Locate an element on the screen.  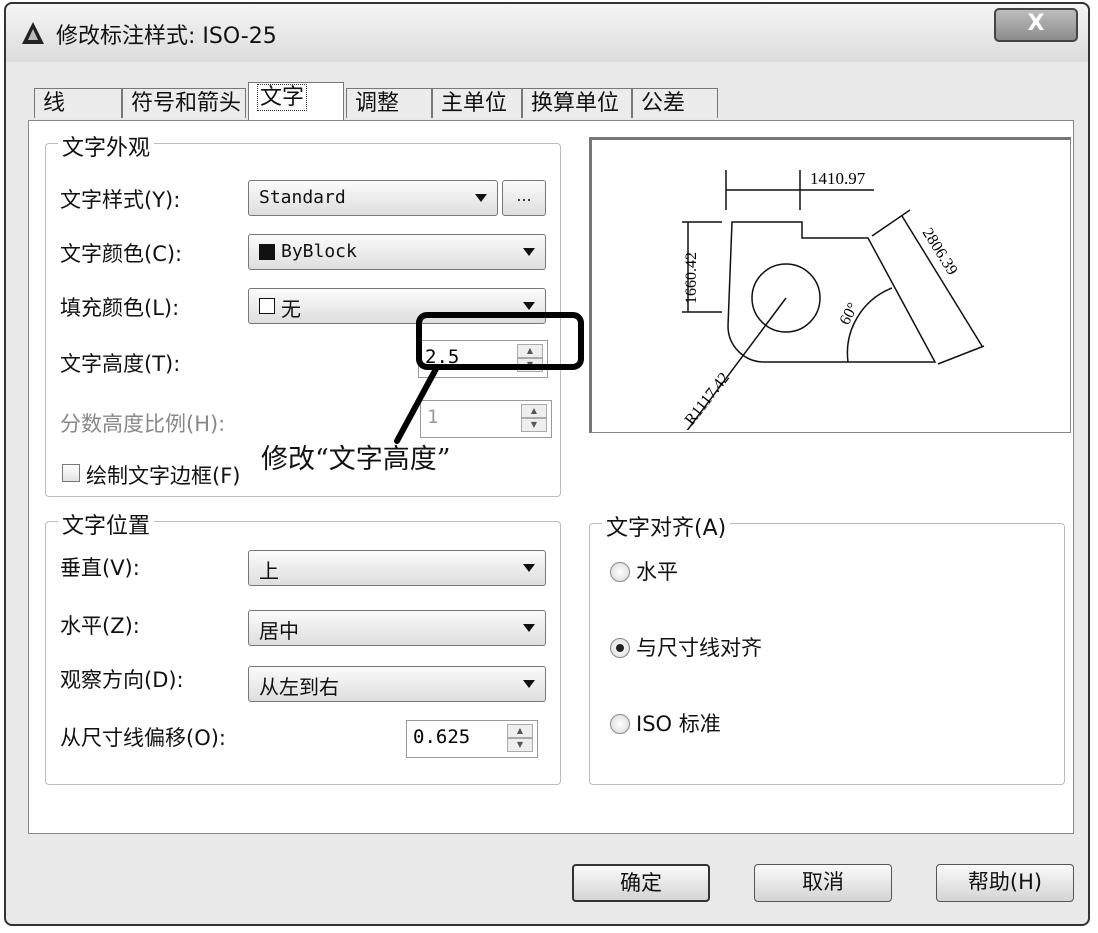
text-color-label: 文字颜色(C): is located at coordinates (121, 254).